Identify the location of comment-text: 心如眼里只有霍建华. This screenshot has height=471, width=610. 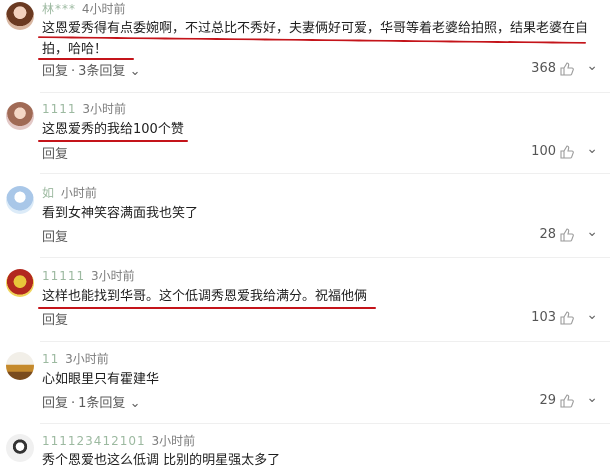
(100, 379).